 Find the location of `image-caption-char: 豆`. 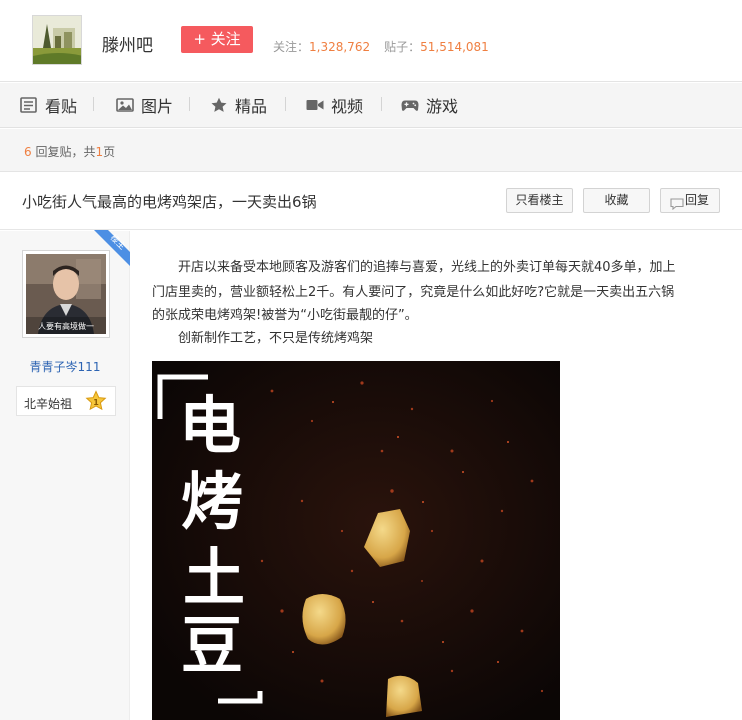

image-caption-char: 豆 is located at coordinates (212, 645).